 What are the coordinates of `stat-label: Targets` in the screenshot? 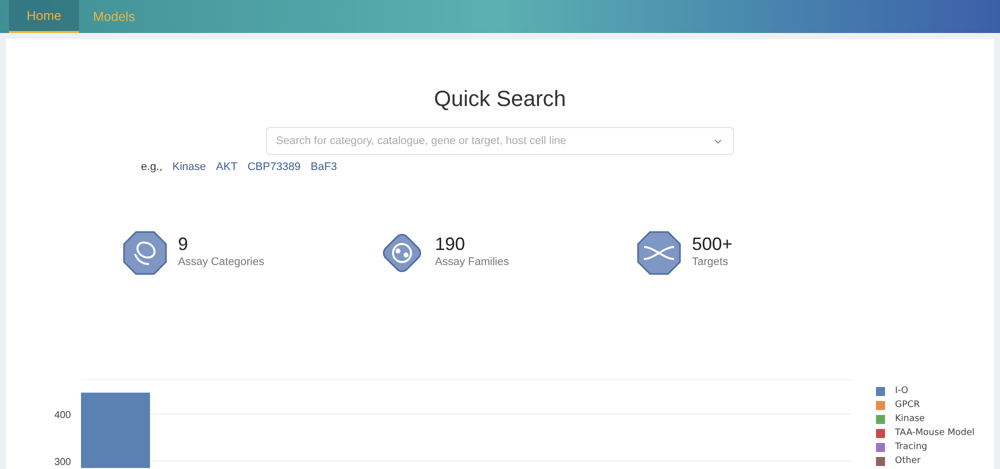 It's located at (711, 262).